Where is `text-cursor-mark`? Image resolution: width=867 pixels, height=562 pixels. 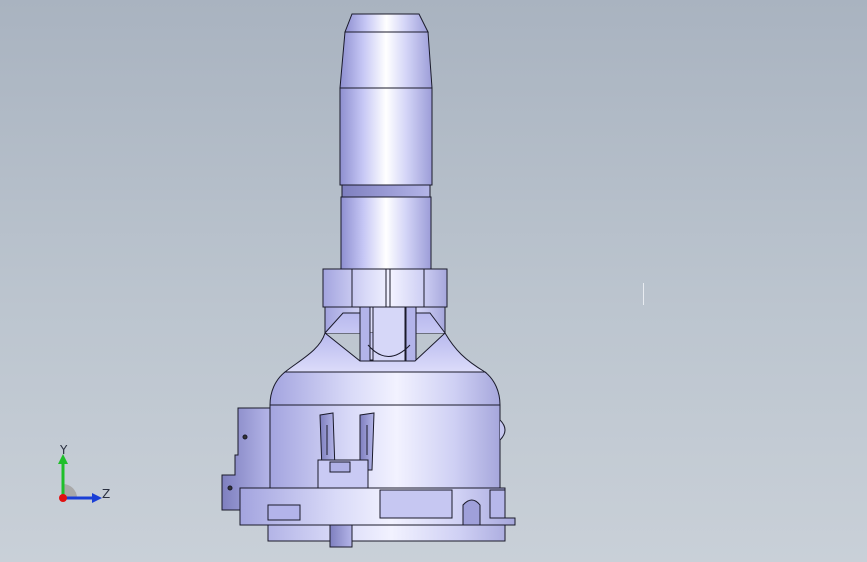 text-cursor-mark is located at coordinates (643, 294).